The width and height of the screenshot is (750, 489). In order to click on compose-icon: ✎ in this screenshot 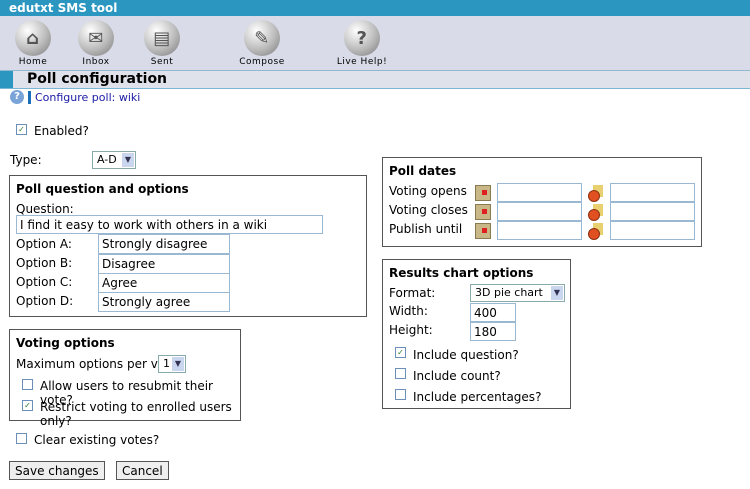, I will do `click(262, 38)`.